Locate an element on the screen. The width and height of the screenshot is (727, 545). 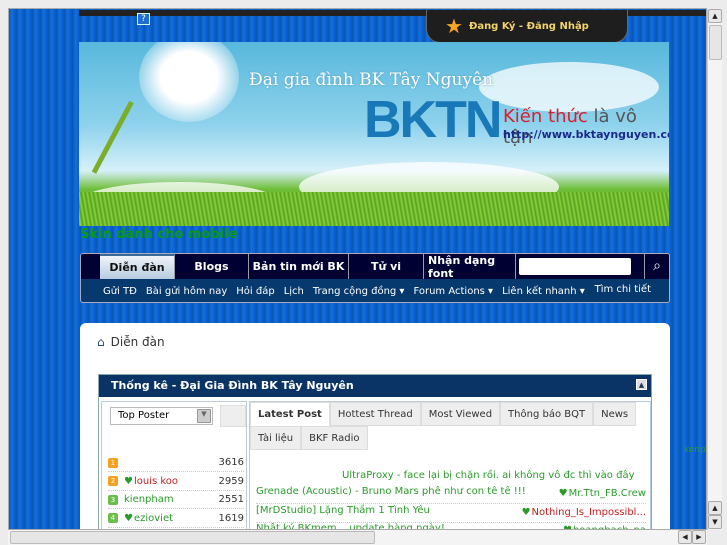
login-register-link: ★ Đang Ký - Đăng Nhập is located at coordinates (527, 26).